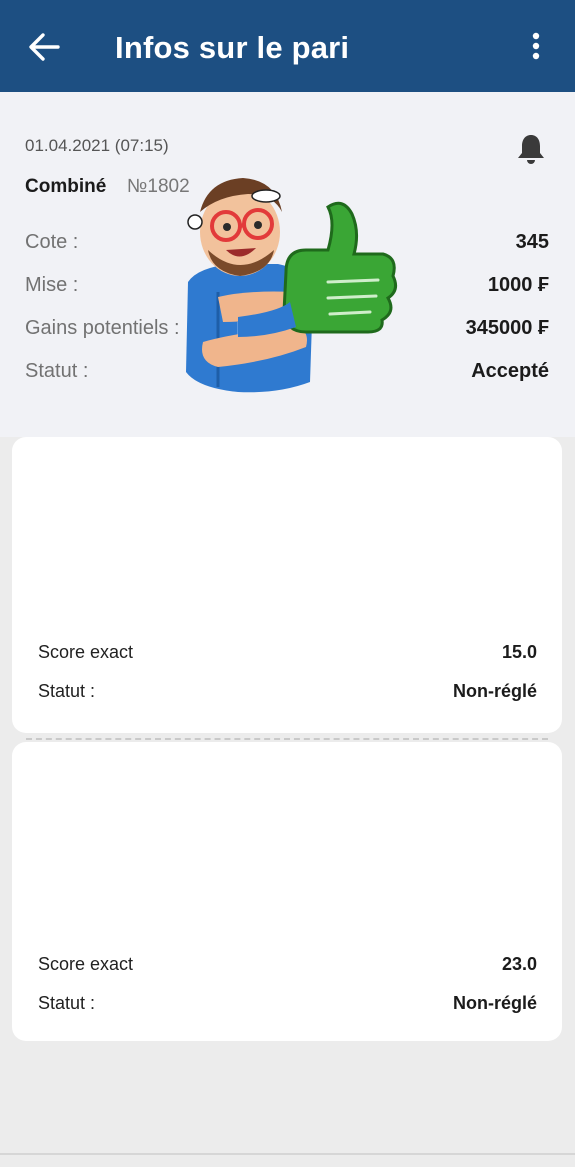 The width and height of the screenshot is (575, 1167). I want to click on bottom-divider, so click(287, 1154).